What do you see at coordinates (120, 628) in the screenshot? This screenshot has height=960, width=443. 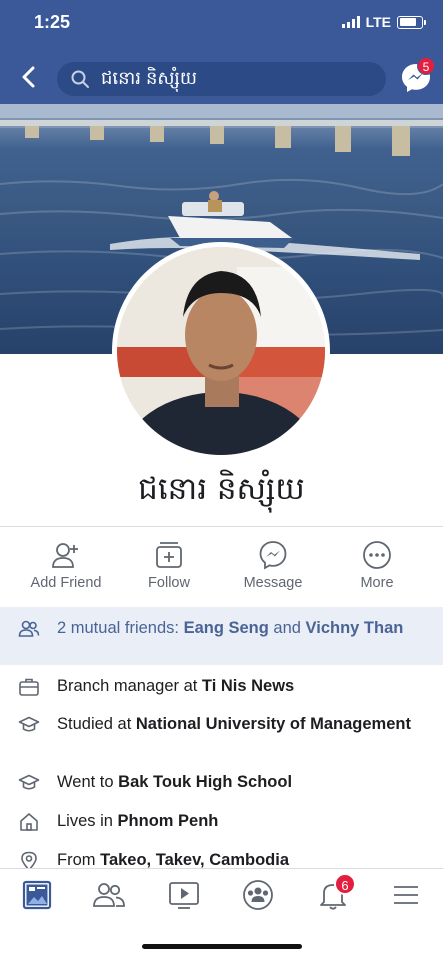 I see `mutual-prefix: 2 mutual friends:` at bounding box center [120, 628].